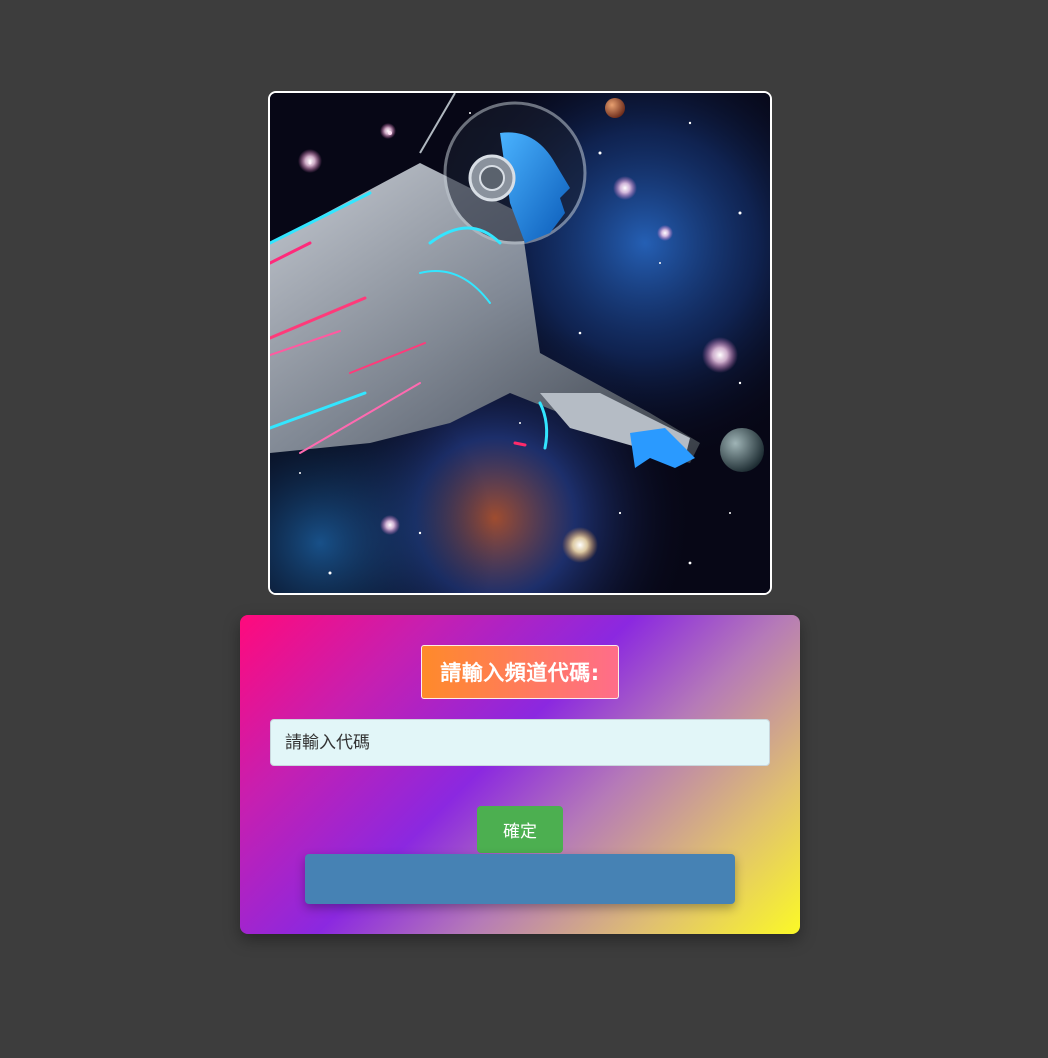  I want to click on form-title: 請輸入頻道代碼:, so click(520, 673).